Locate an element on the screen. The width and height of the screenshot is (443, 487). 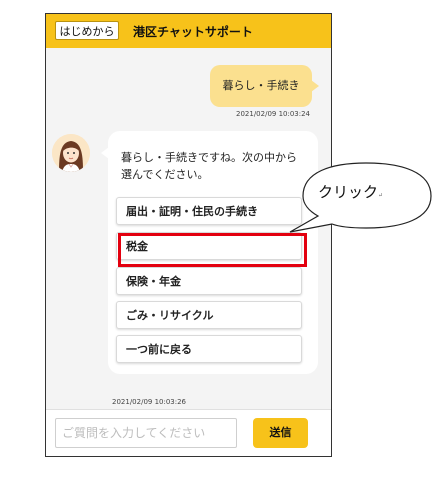
callout-text: クリック is located at coordinates (348, 192).